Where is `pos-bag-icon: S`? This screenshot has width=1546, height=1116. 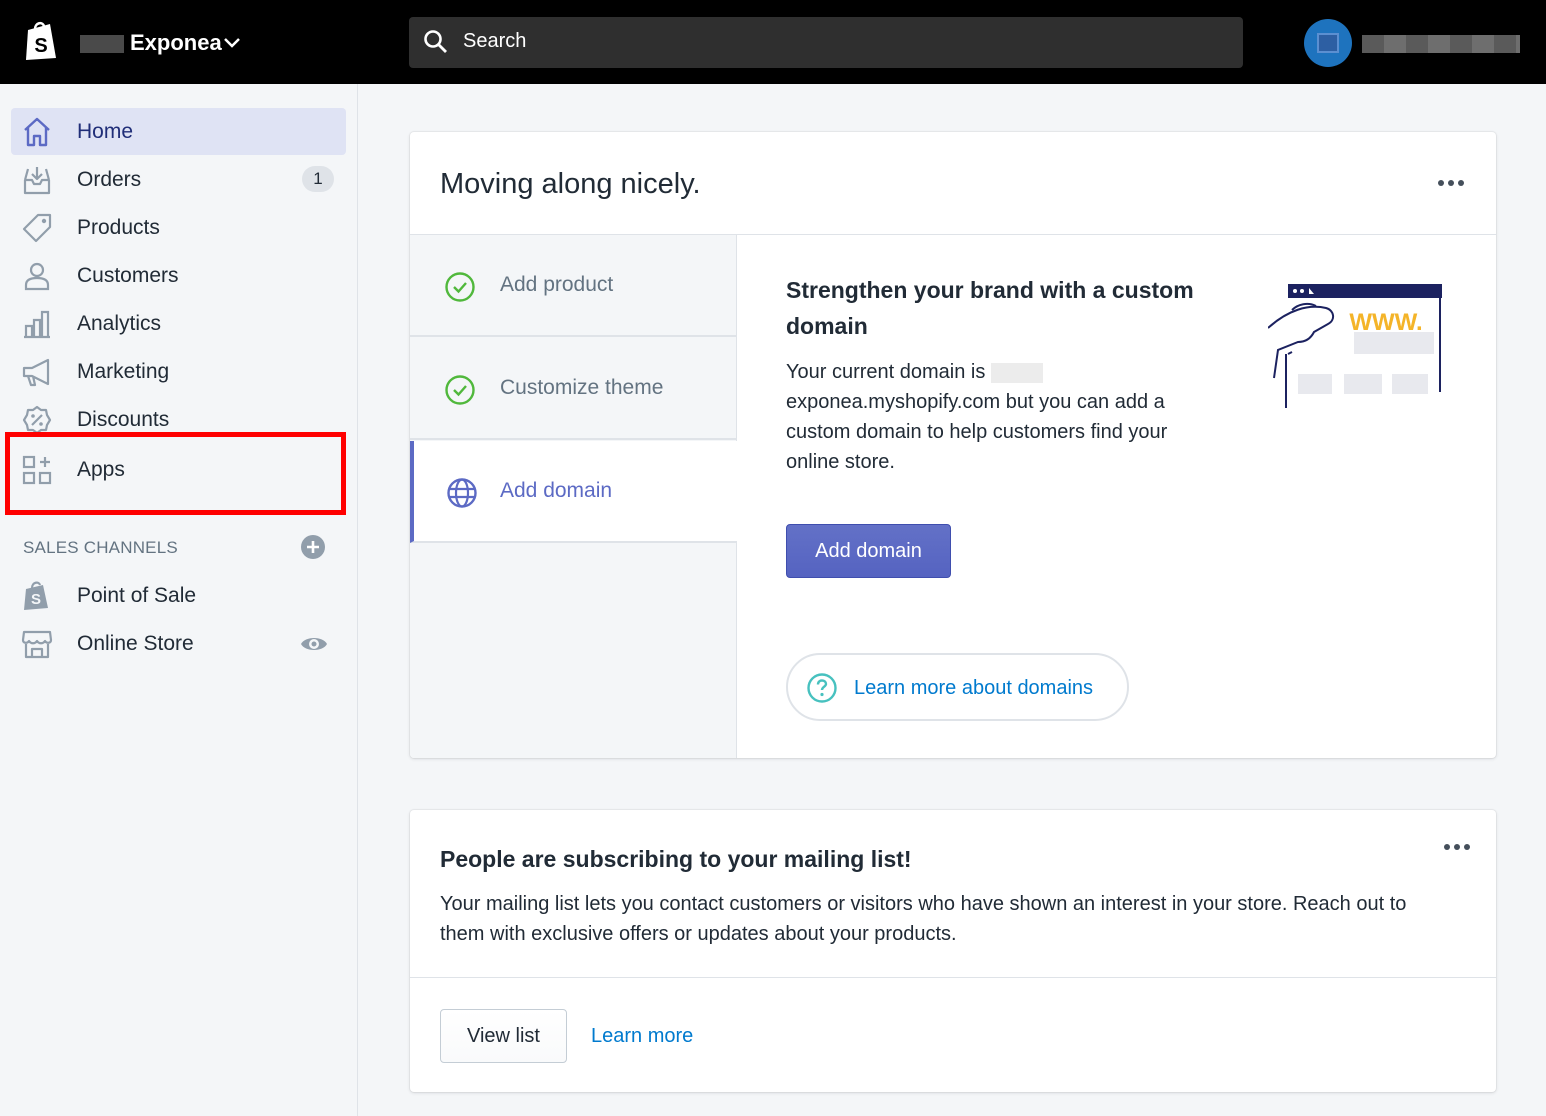 pos-bag-icon: S is located at coordinates (36, 595).